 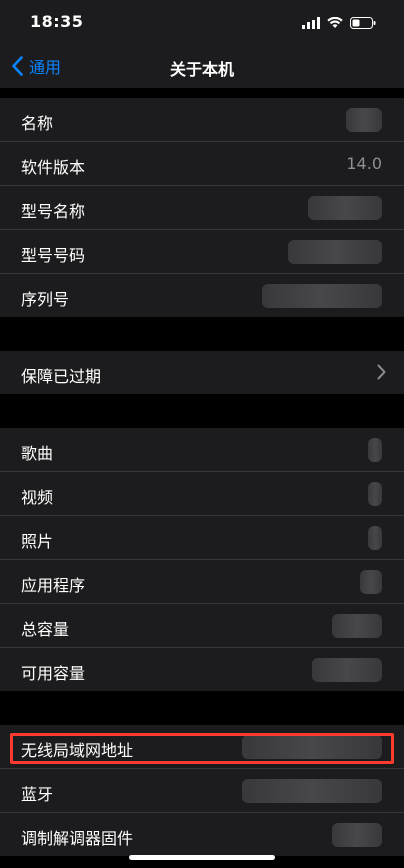 I want to click on row-label: 保障已过期, so click(x=61, y=376).